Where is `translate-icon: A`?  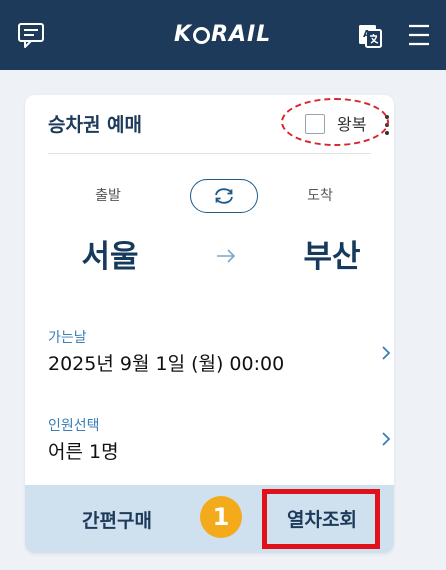
translate-icon: A is located at coordinates (370, 35).